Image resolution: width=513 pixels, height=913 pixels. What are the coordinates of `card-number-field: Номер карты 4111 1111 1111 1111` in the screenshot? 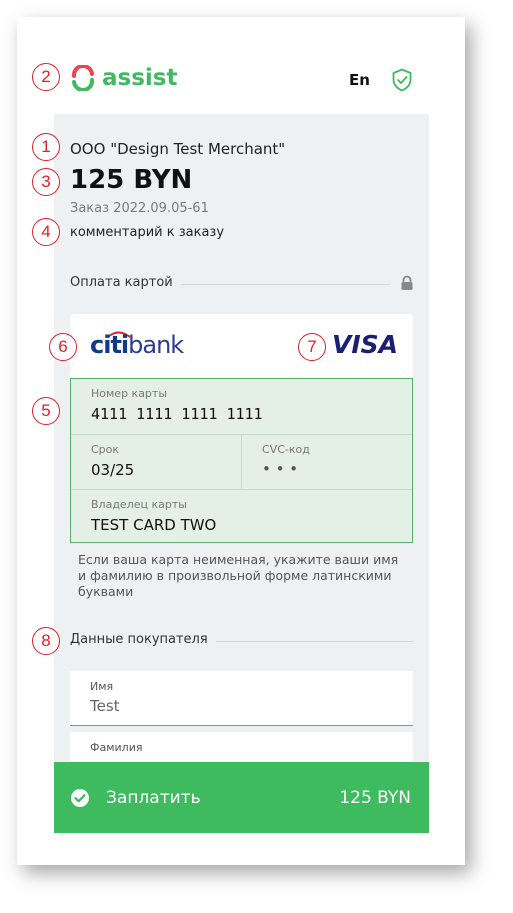 It's located at (241, 407).